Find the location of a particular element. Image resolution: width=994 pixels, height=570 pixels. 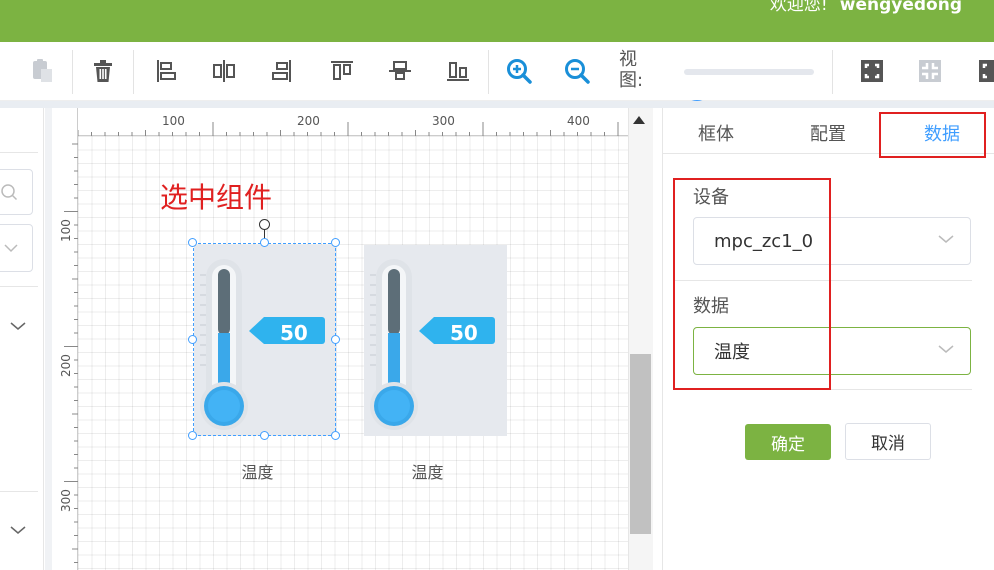

align-left-icon is located at coordinates (166, 71).